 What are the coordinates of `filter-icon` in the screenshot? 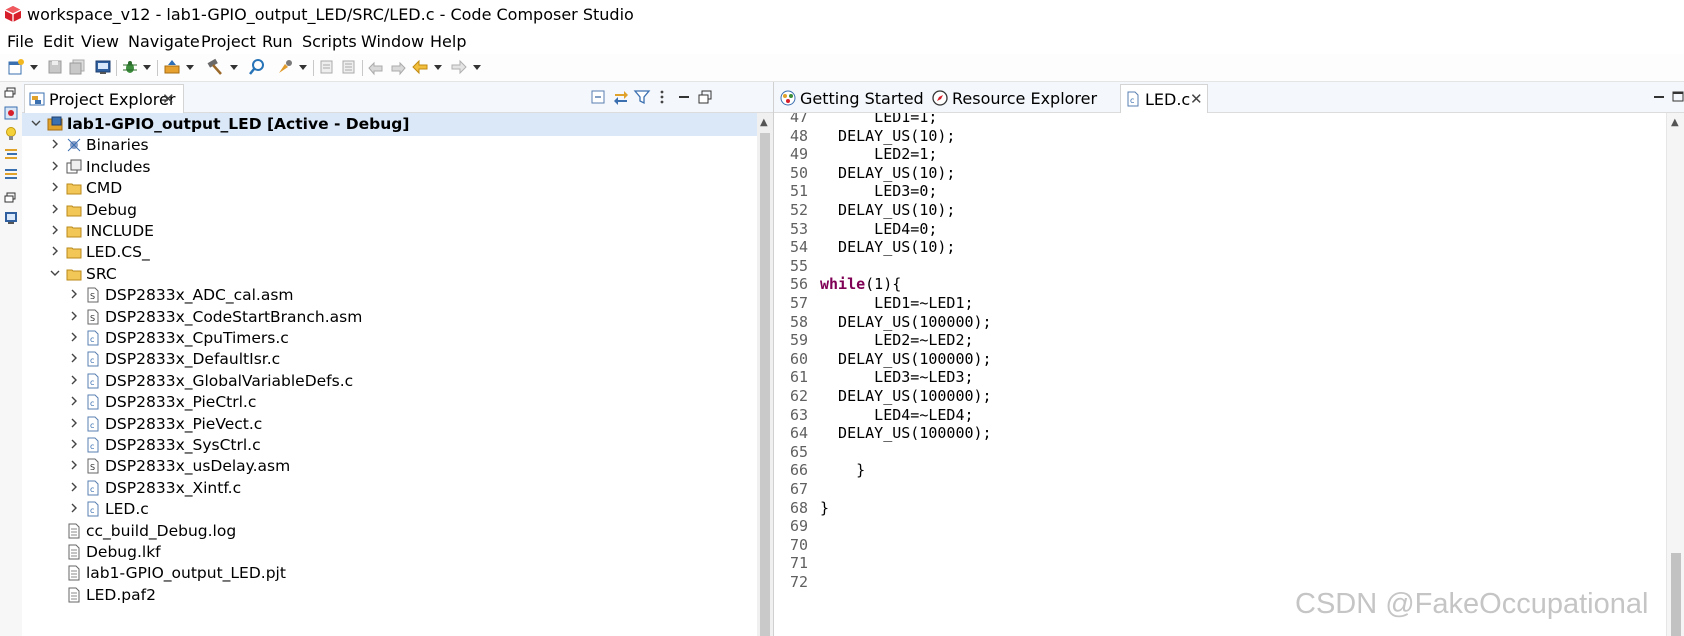 It's located at (642, 97).